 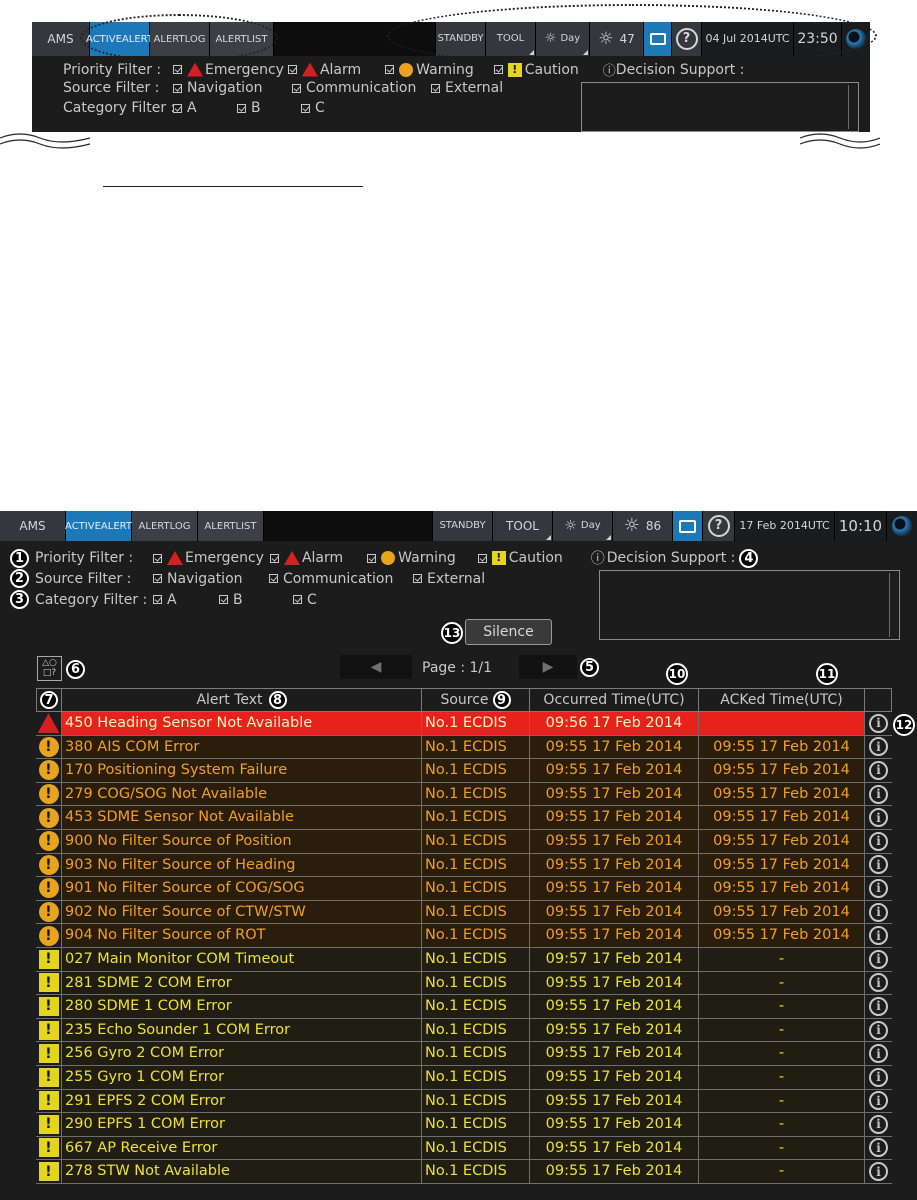 What do you see at coordinates (782, 700) in the screenshot?
I see `header-acked: ACKed Time(UTC)` at bounding box center [782, 700].